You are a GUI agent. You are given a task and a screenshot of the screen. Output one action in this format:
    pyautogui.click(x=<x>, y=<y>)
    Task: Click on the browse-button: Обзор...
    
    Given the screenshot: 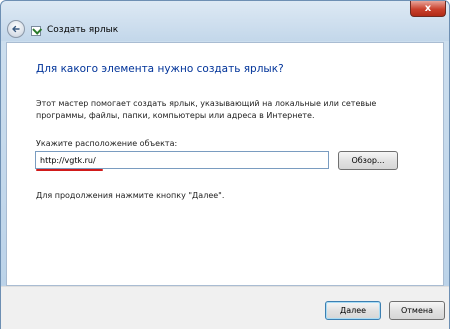 What is the action you would take?
    pyautogui.click(x=368, y=160)
    